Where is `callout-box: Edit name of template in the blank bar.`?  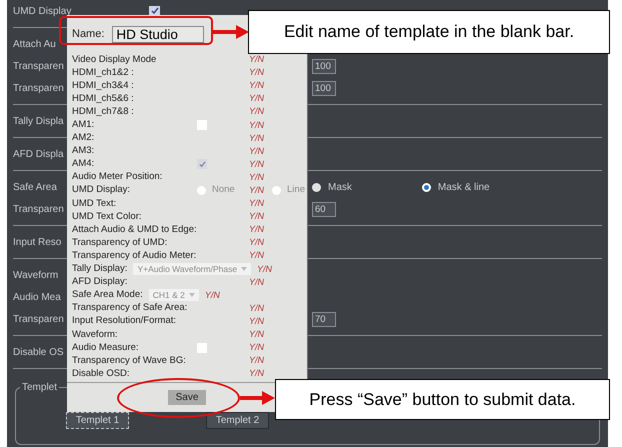
callout-box: Edit name of template in the blank bar. is located at coordinates (429, 32).